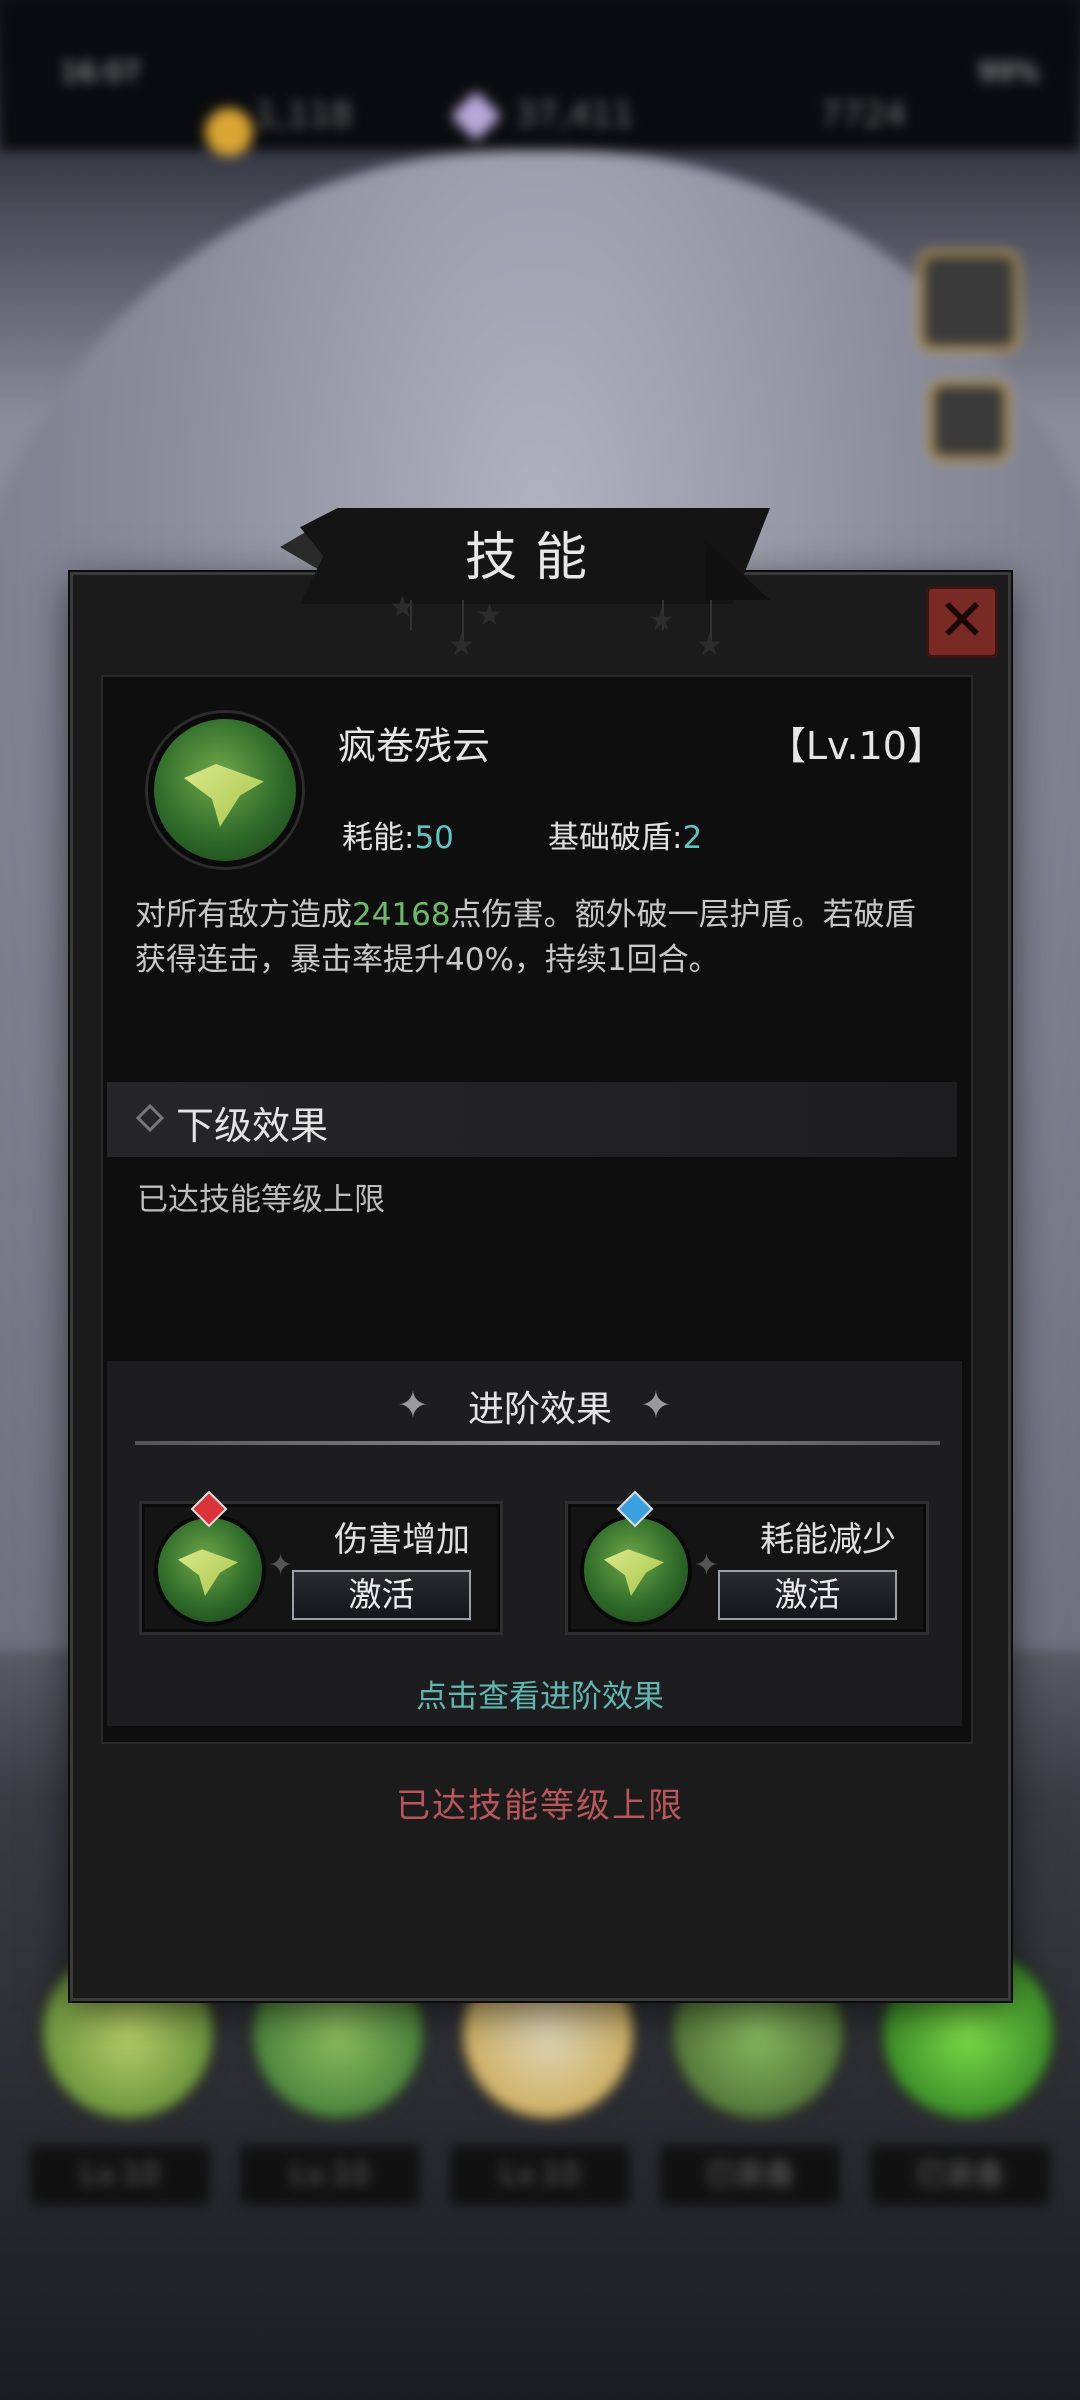  What do you see at coordinates (321, 1562) in the screenshot?
I see `advanced-card-damage: ✦ 伤害增加 激活` at bounding box center [321, 1562].